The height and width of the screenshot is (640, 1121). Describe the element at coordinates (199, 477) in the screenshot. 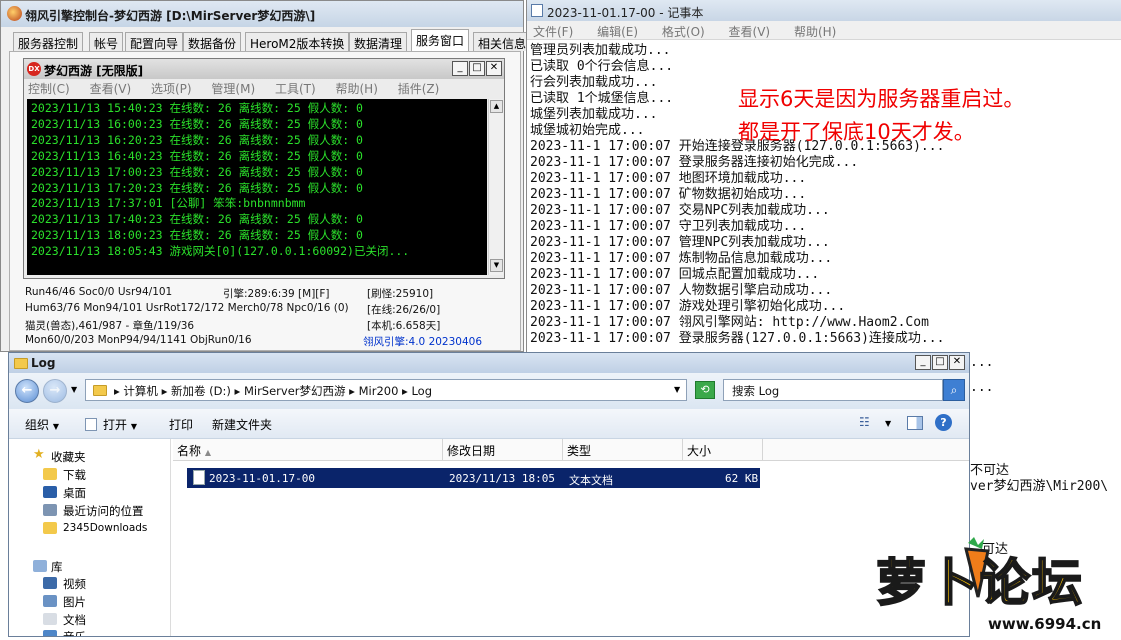

I see `text-file-icon` at that location.